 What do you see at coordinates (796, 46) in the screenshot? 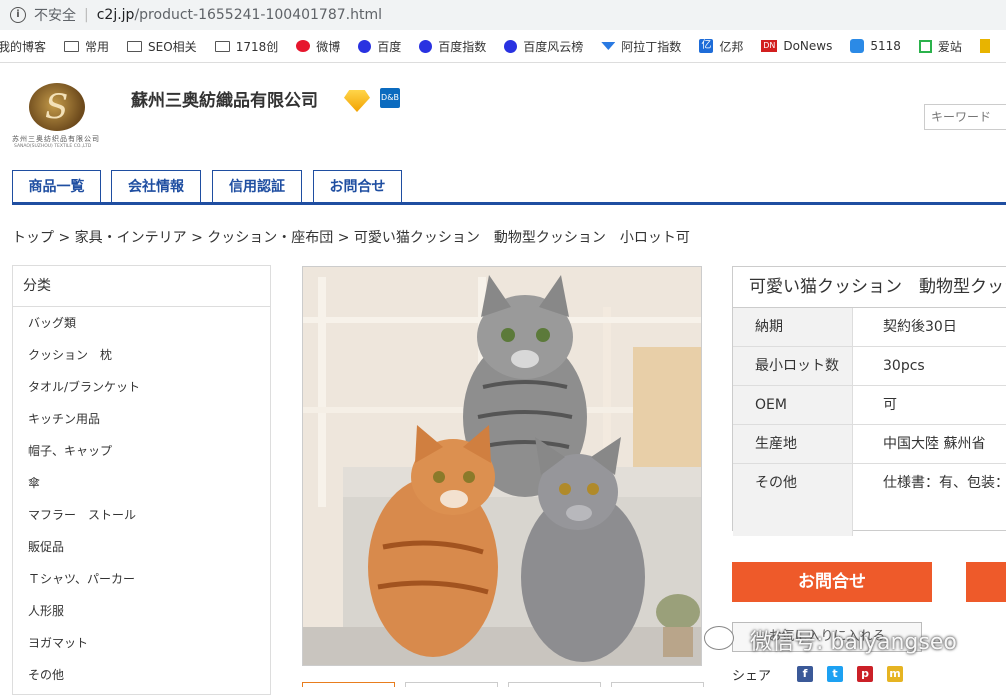
I see `bookmark-donews: DN DoNews` at bounding box center [796, 46].